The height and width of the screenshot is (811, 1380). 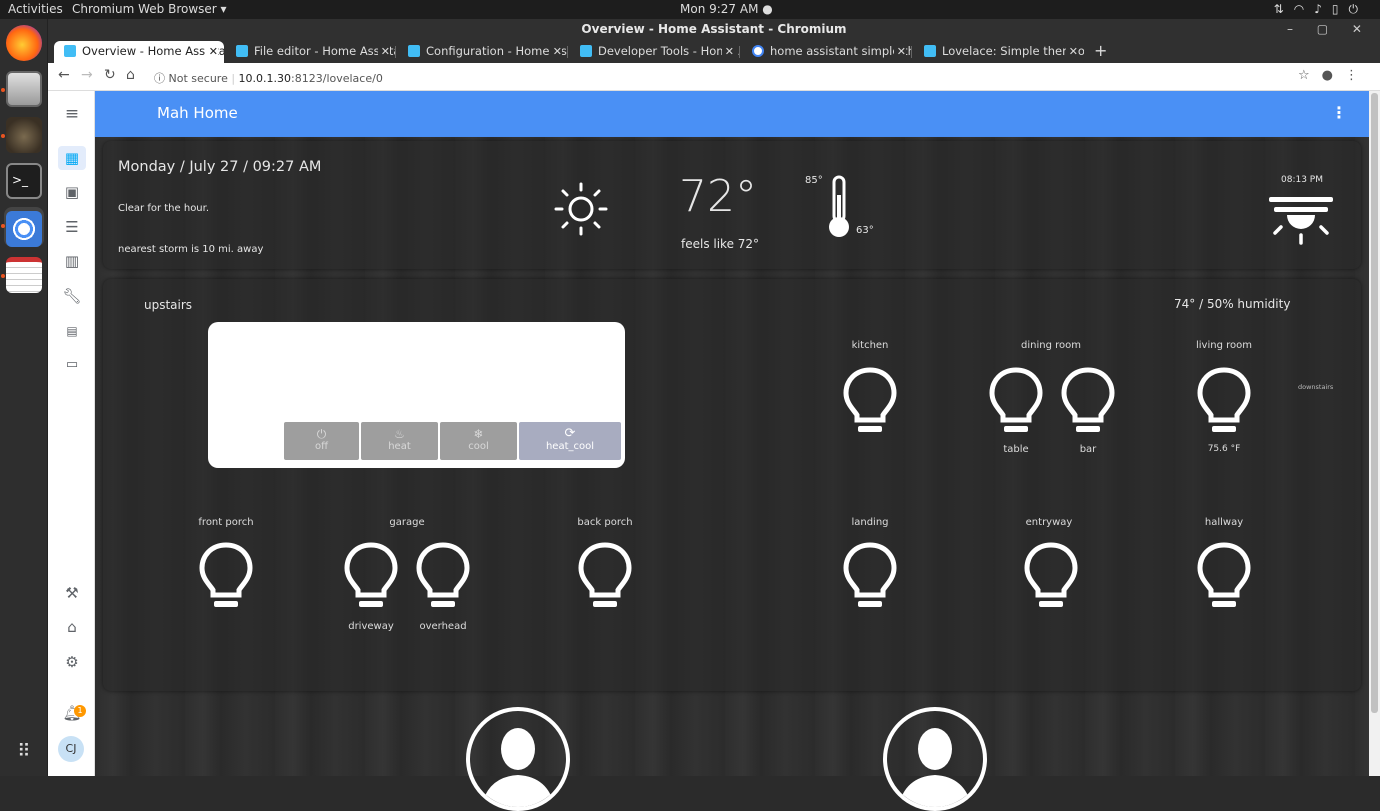 I want to click on tab-label: Developer Tools - Home A, so click(x=669, y=51).